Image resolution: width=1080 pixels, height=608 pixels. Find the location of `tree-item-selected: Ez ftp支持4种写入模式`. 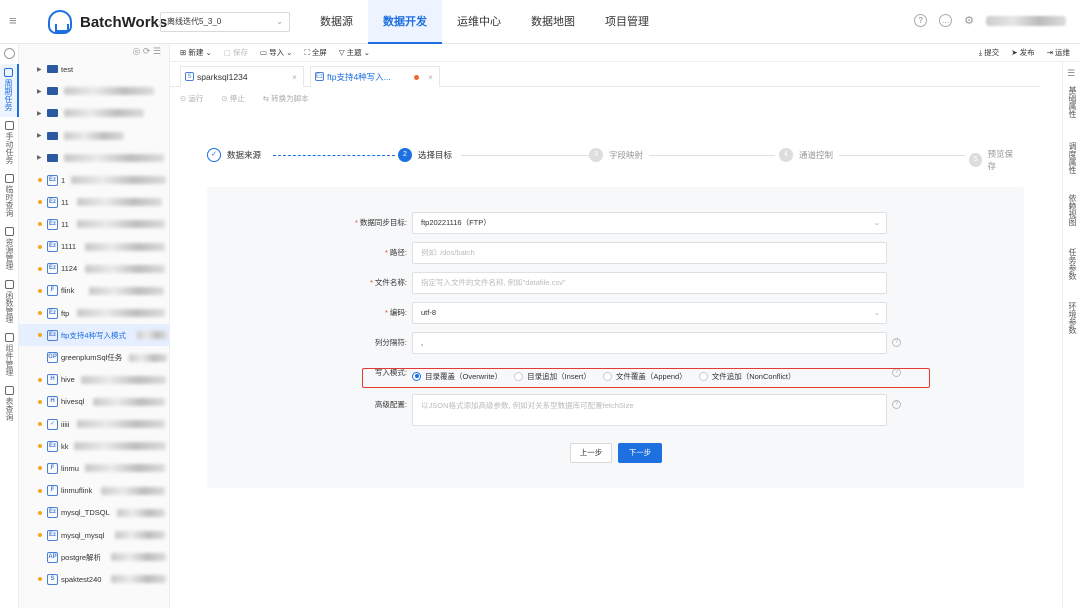

tree-item-selected: Ez ftp支持4种写入模式 is located at coordinates (94, 335).